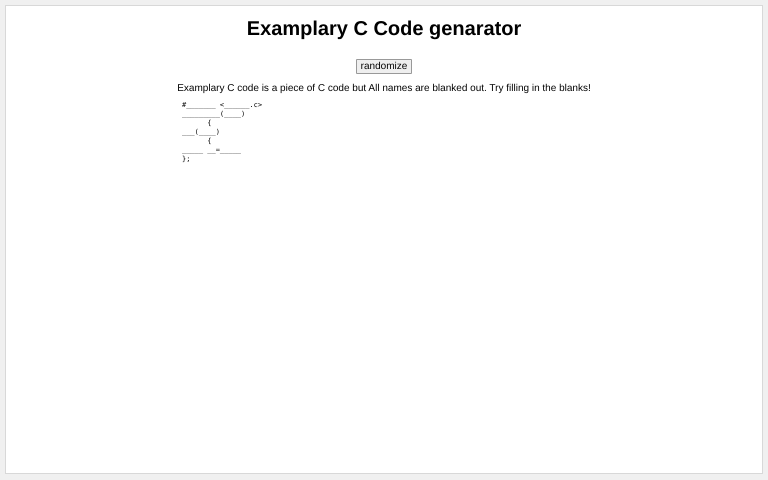  I want to click on description-text: Examplary C code is a piece of C code but All names are blanked out. Try filling in the blanks!, so click(384, 88).